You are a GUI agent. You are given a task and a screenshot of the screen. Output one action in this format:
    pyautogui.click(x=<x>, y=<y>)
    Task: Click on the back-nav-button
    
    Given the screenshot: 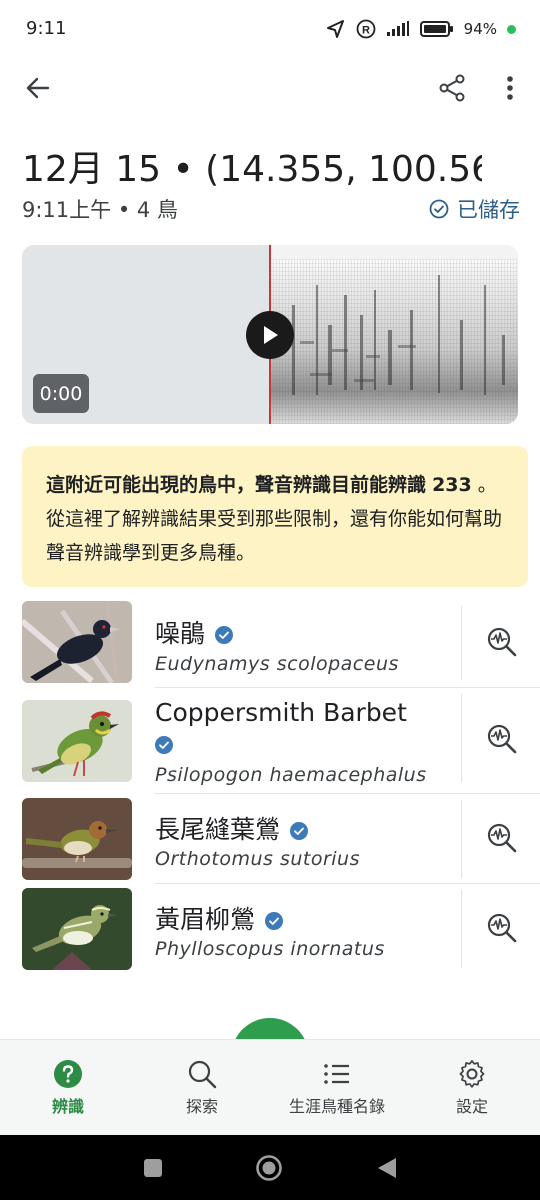 What is the action you would take?
    pyautogui.click(x=387, y=1168)
    